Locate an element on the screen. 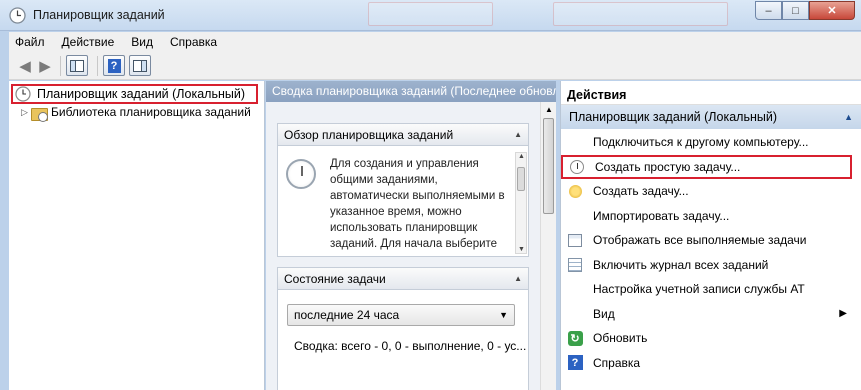  action-label: Справка is located at coordinates (617, 362).